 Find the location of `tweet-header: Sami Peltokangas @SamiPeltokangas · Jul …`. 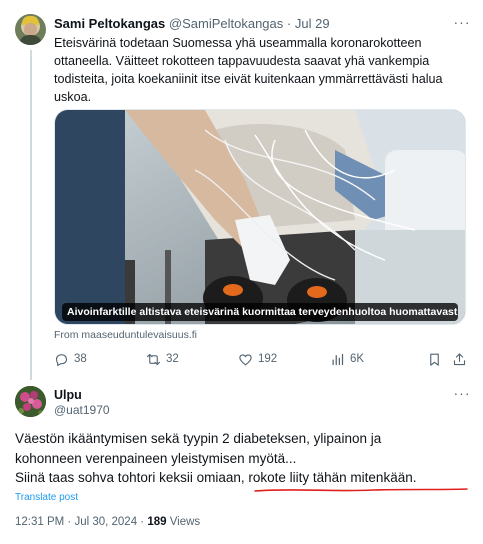

tweet-header: Sami Peltokangas @SamiPeltokangas · Jul … is located at coordinates (192, 23).